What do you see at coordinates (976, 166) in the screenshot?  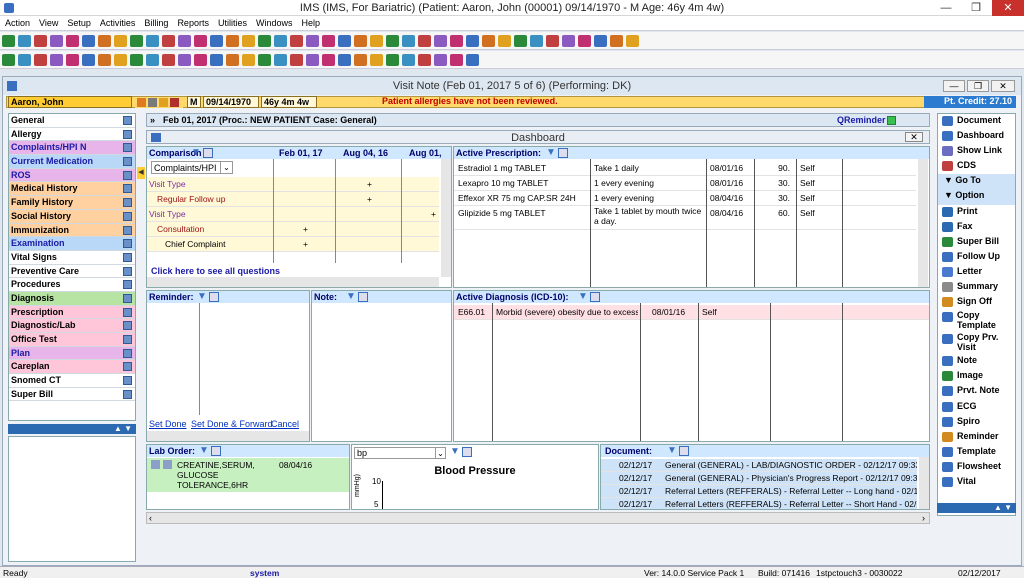 I see `action-cds: CDS` at bounding box center [976, 166].